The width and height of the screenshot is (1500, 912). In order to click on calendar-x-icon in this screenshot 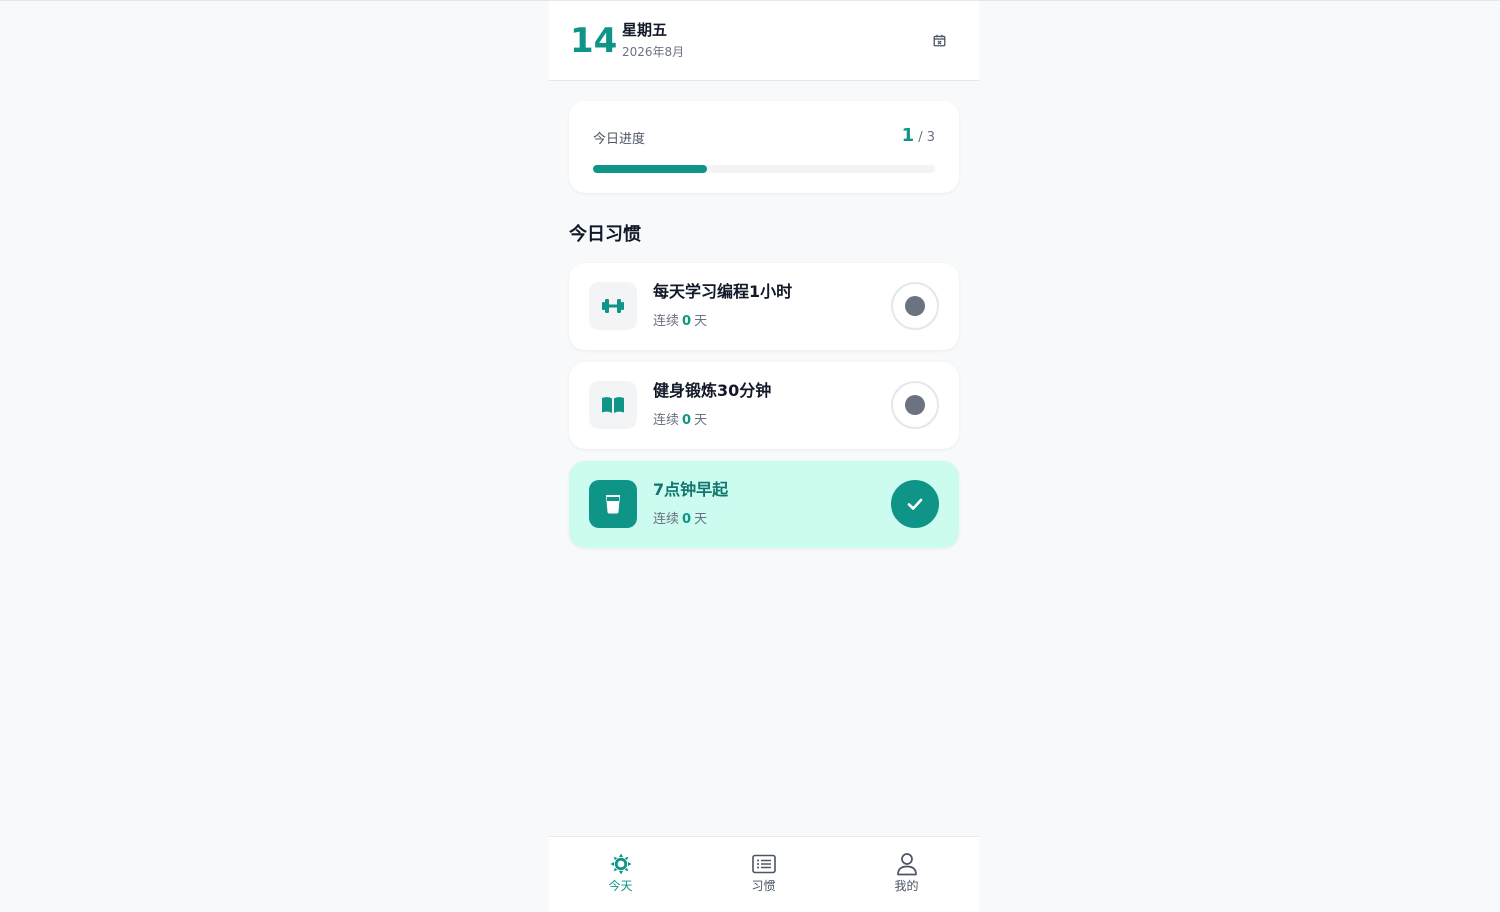, I will do `click(939, 40)`.